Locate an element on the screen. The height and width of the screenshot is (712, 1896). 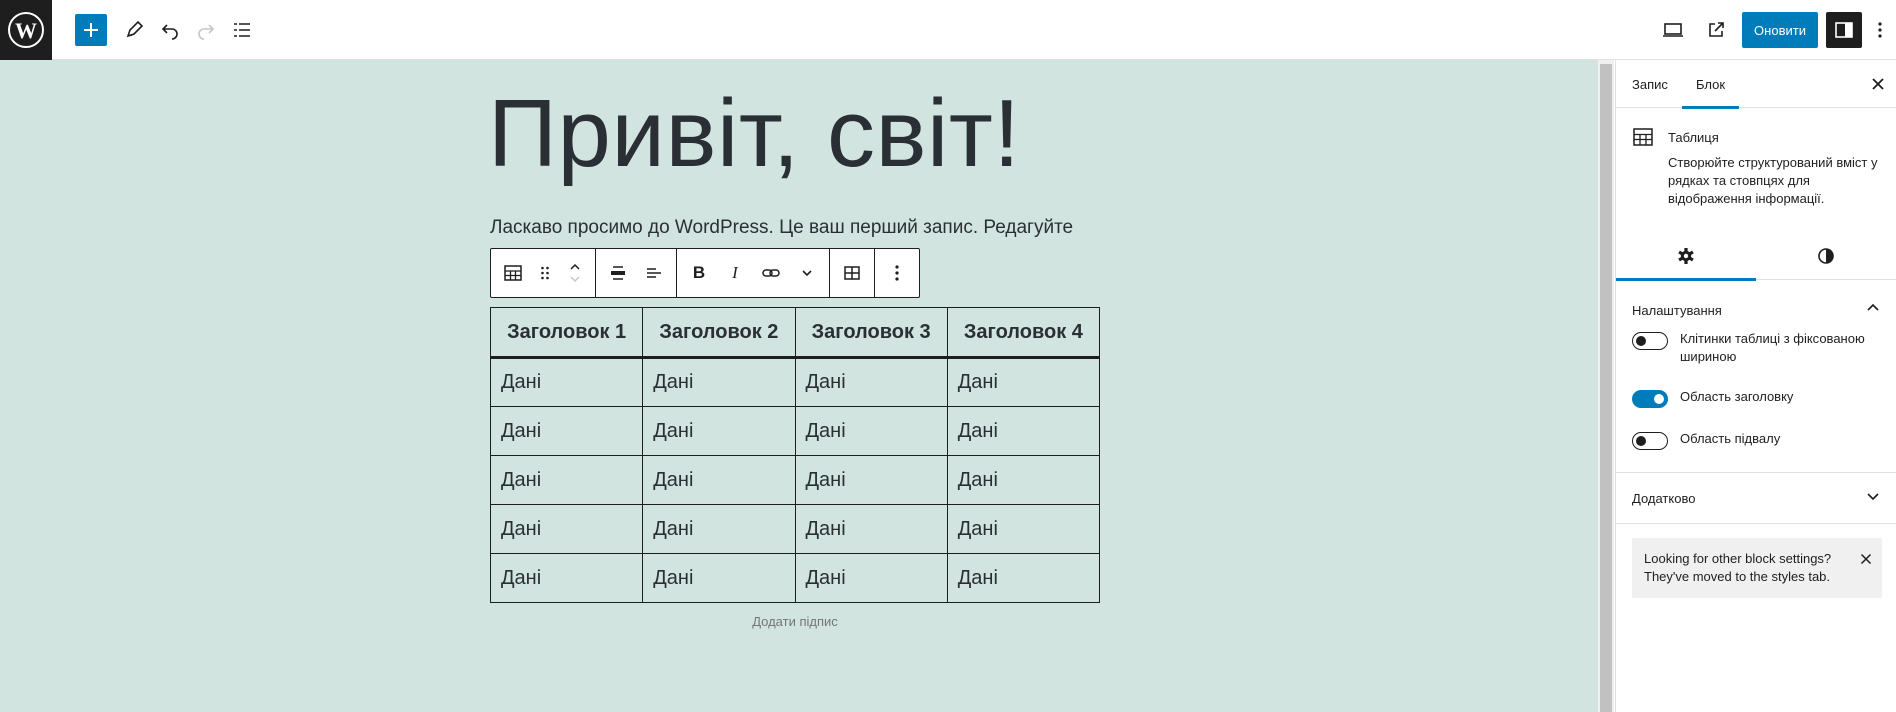
dismiss-notice-close-icon is located at coordinates (1866, 561).